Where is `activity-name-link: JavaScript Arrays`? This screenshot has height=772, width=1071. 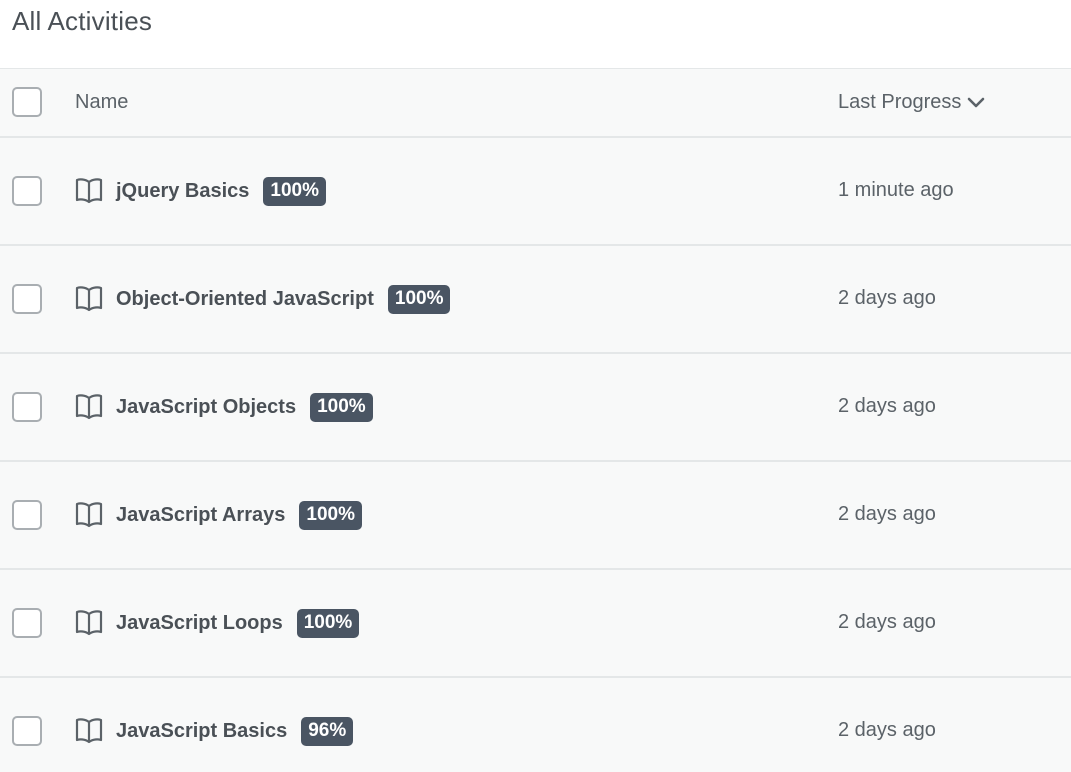 activity-name-link: JavaScript Arrays is located at coordinates (200, 515).